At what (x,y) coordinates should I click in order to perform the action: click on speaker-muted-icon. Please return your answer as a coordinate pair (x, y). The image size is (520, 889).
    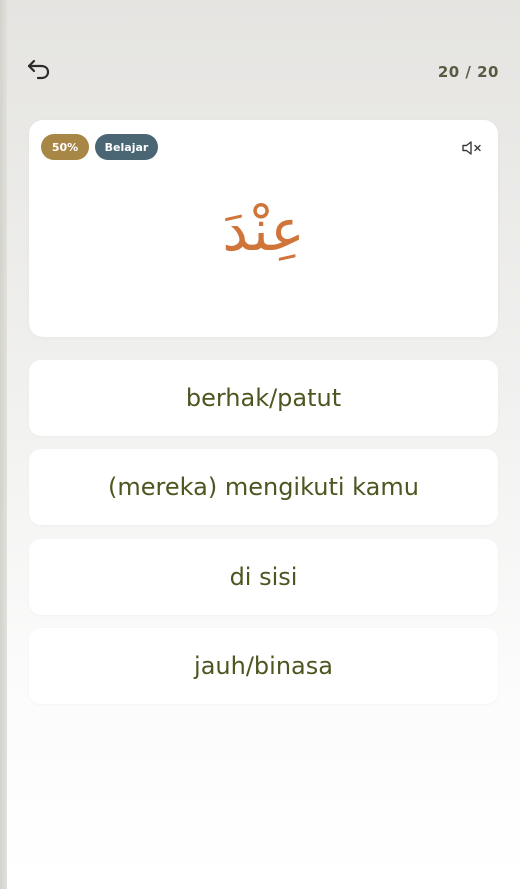
    Looking at the image, I should click on (471, 148).